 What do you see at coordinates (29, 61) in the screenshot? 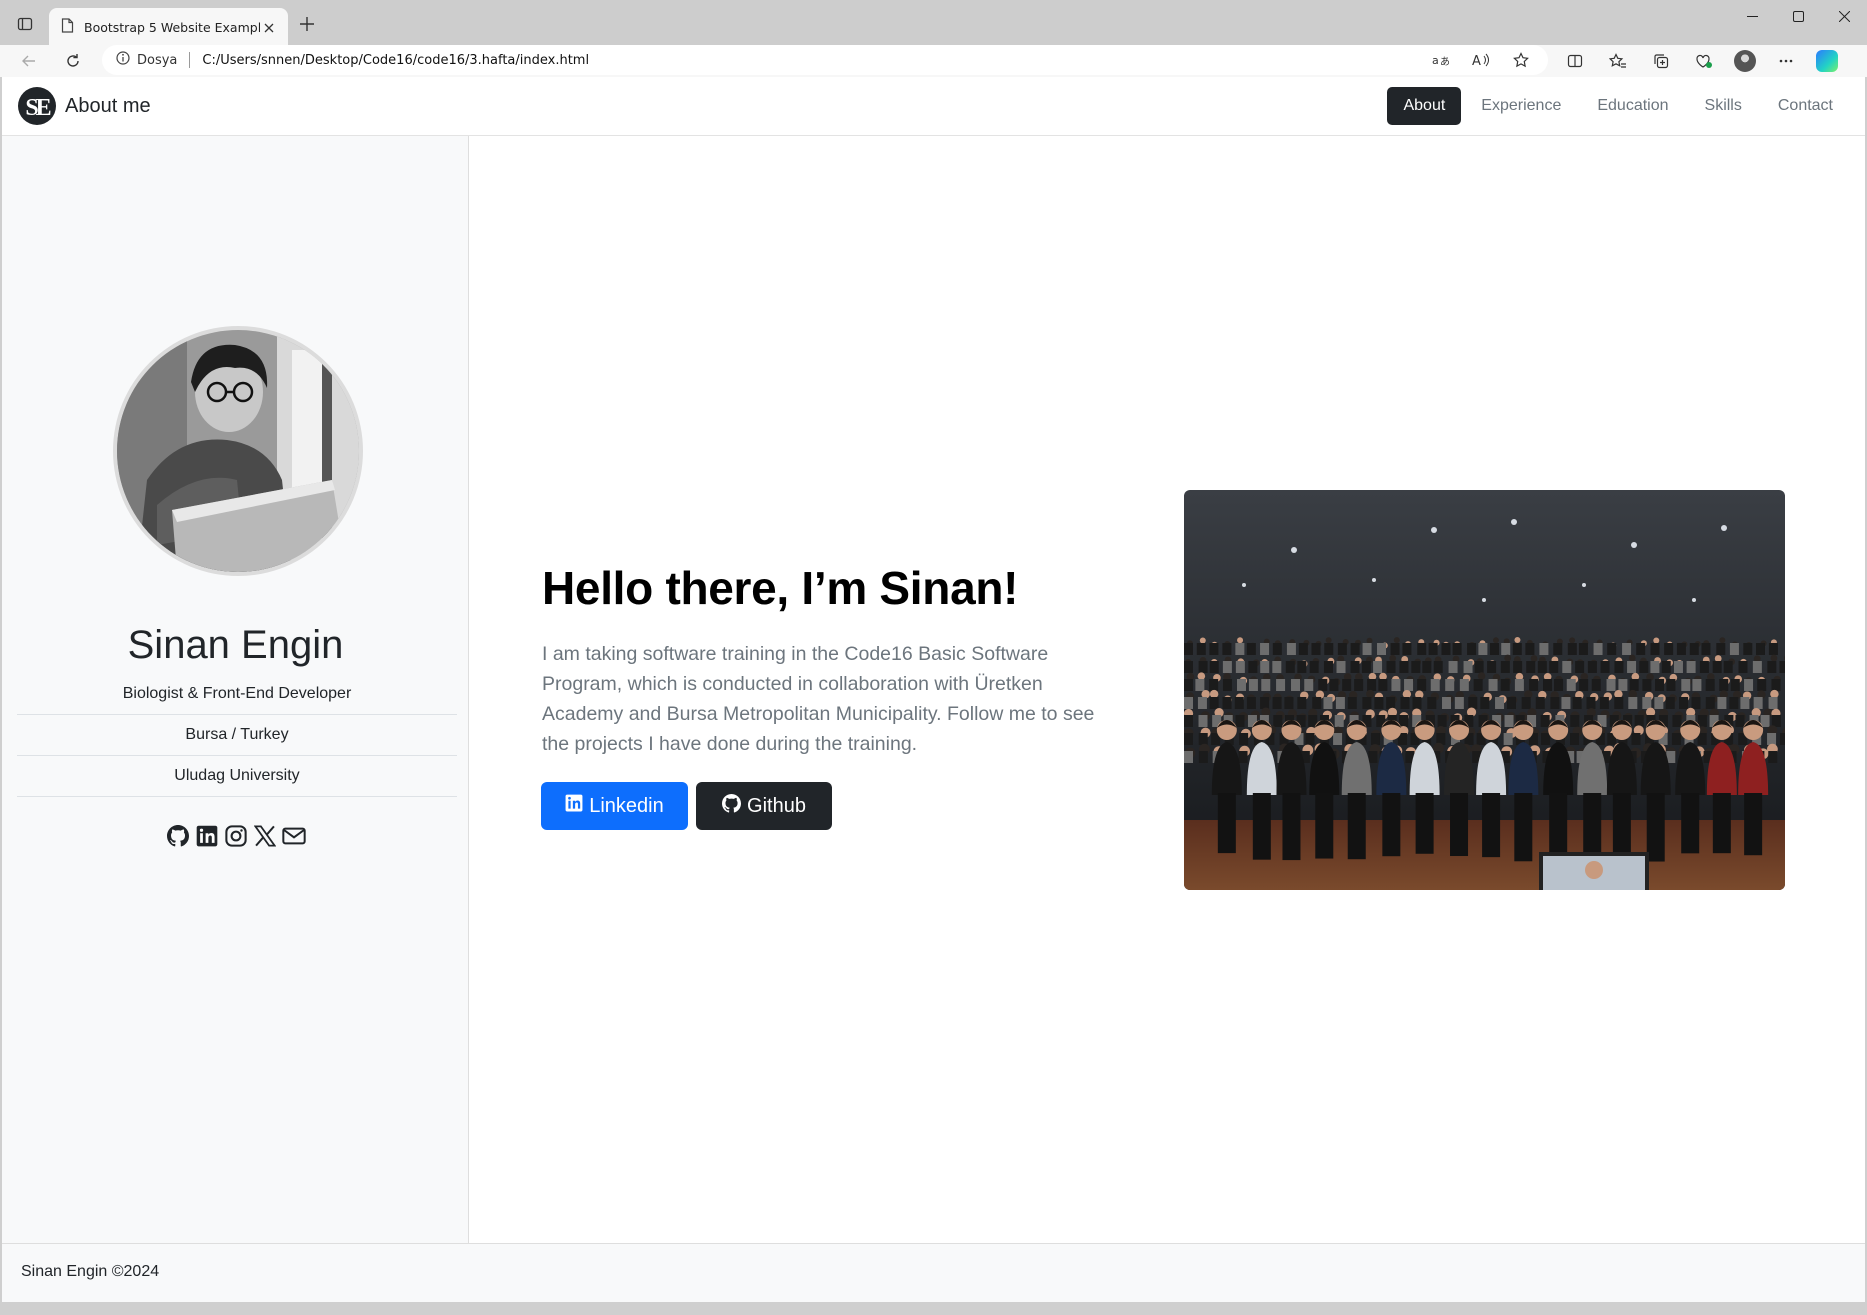
I see `back-arrow-icon` at bounding box center [29, 61].